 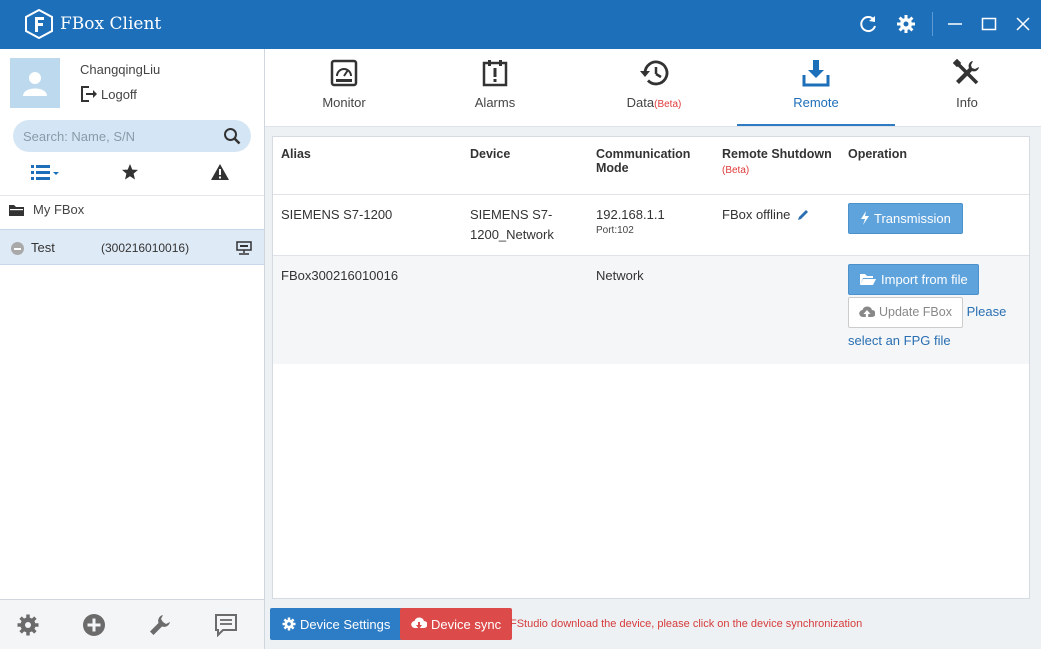 I want to click on header-communication-mode: Communication Mode, so click(x=651, y=166).